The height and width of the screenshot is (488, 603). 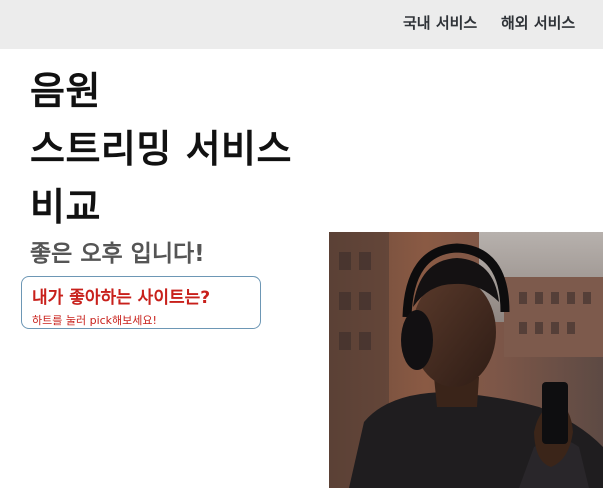 I want to click on nav-link-overseas: 해외 서비스, so click(x=538, y=22).